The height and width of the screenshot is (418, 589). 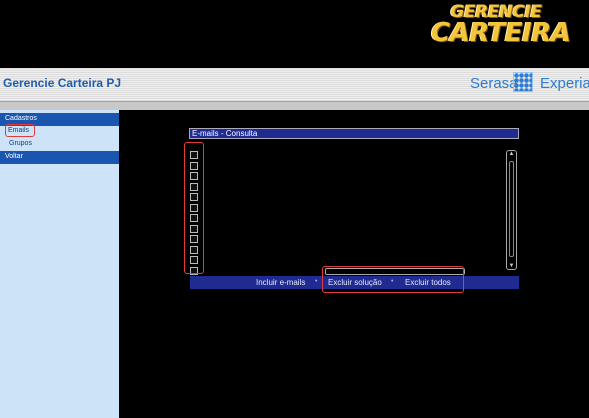 I want to click on brand-right: Experian, so click(x=564, y=83).